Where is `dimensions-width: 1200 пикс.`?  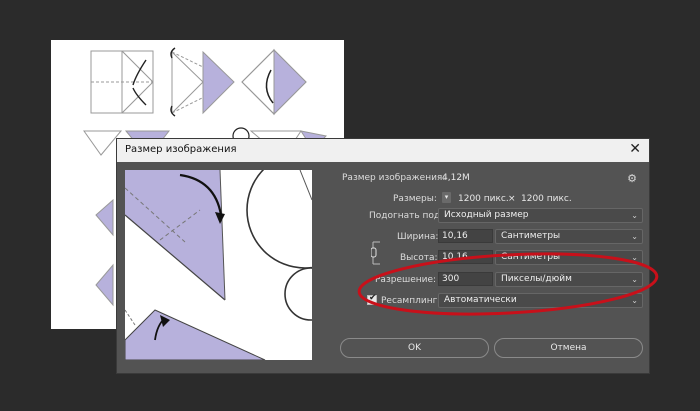 dimensions-width: 1200 пикс. is located at coordinates (483, 199).